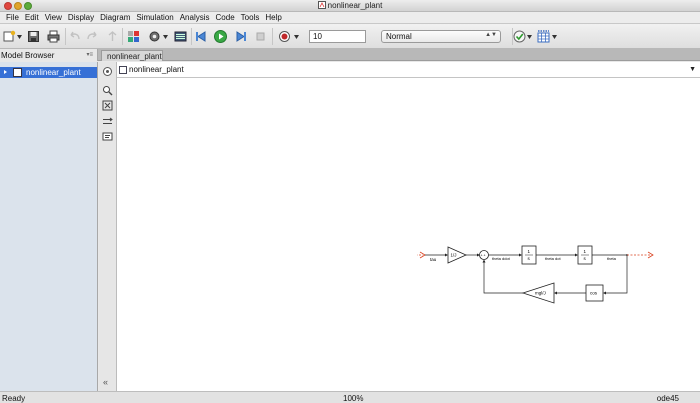 This screenshot has height=403, width=700. Describe the element at coordinates (154, 17) in the screenshot. I see `menu-simulation: Simulation` at that location.